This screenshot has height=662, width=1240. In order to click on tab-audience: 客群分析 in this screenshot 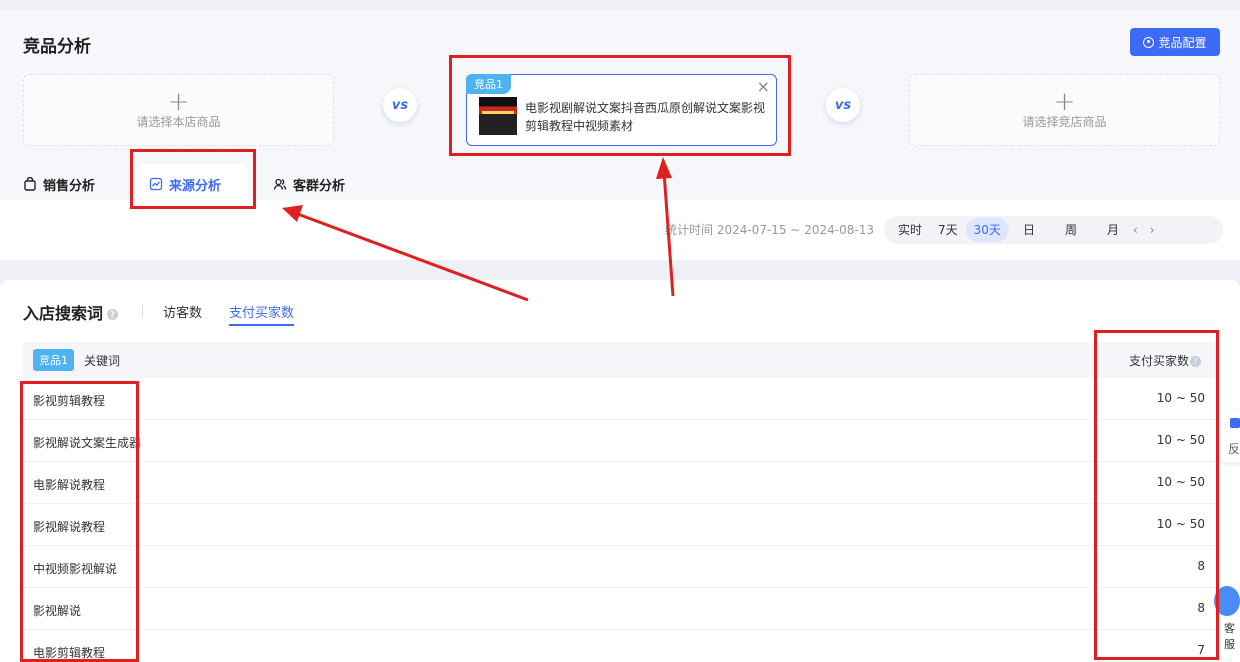, I will do `click(309, 184)`.